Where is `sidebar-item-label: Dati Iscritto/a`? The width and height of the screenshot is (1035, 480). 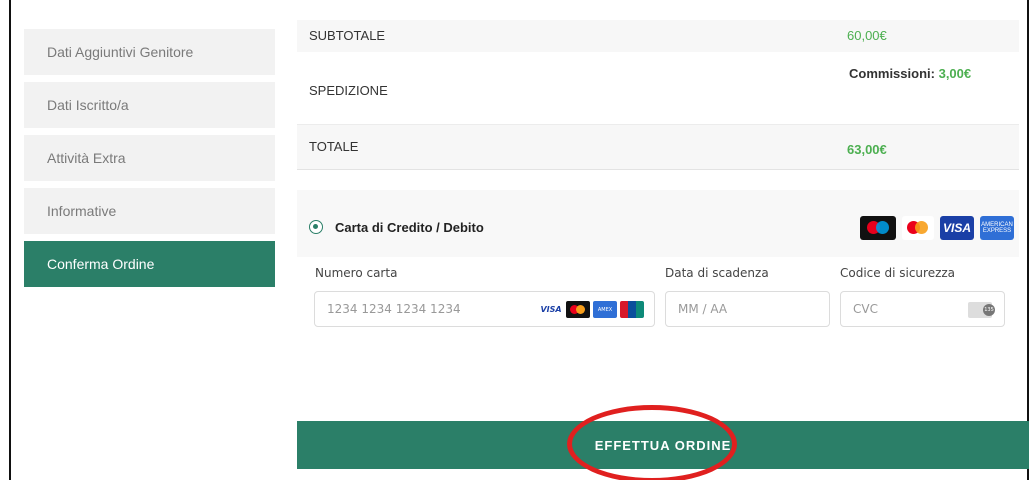 sidebar-item-label: Dati Iscritto/a is located at coordinates (88, 105).